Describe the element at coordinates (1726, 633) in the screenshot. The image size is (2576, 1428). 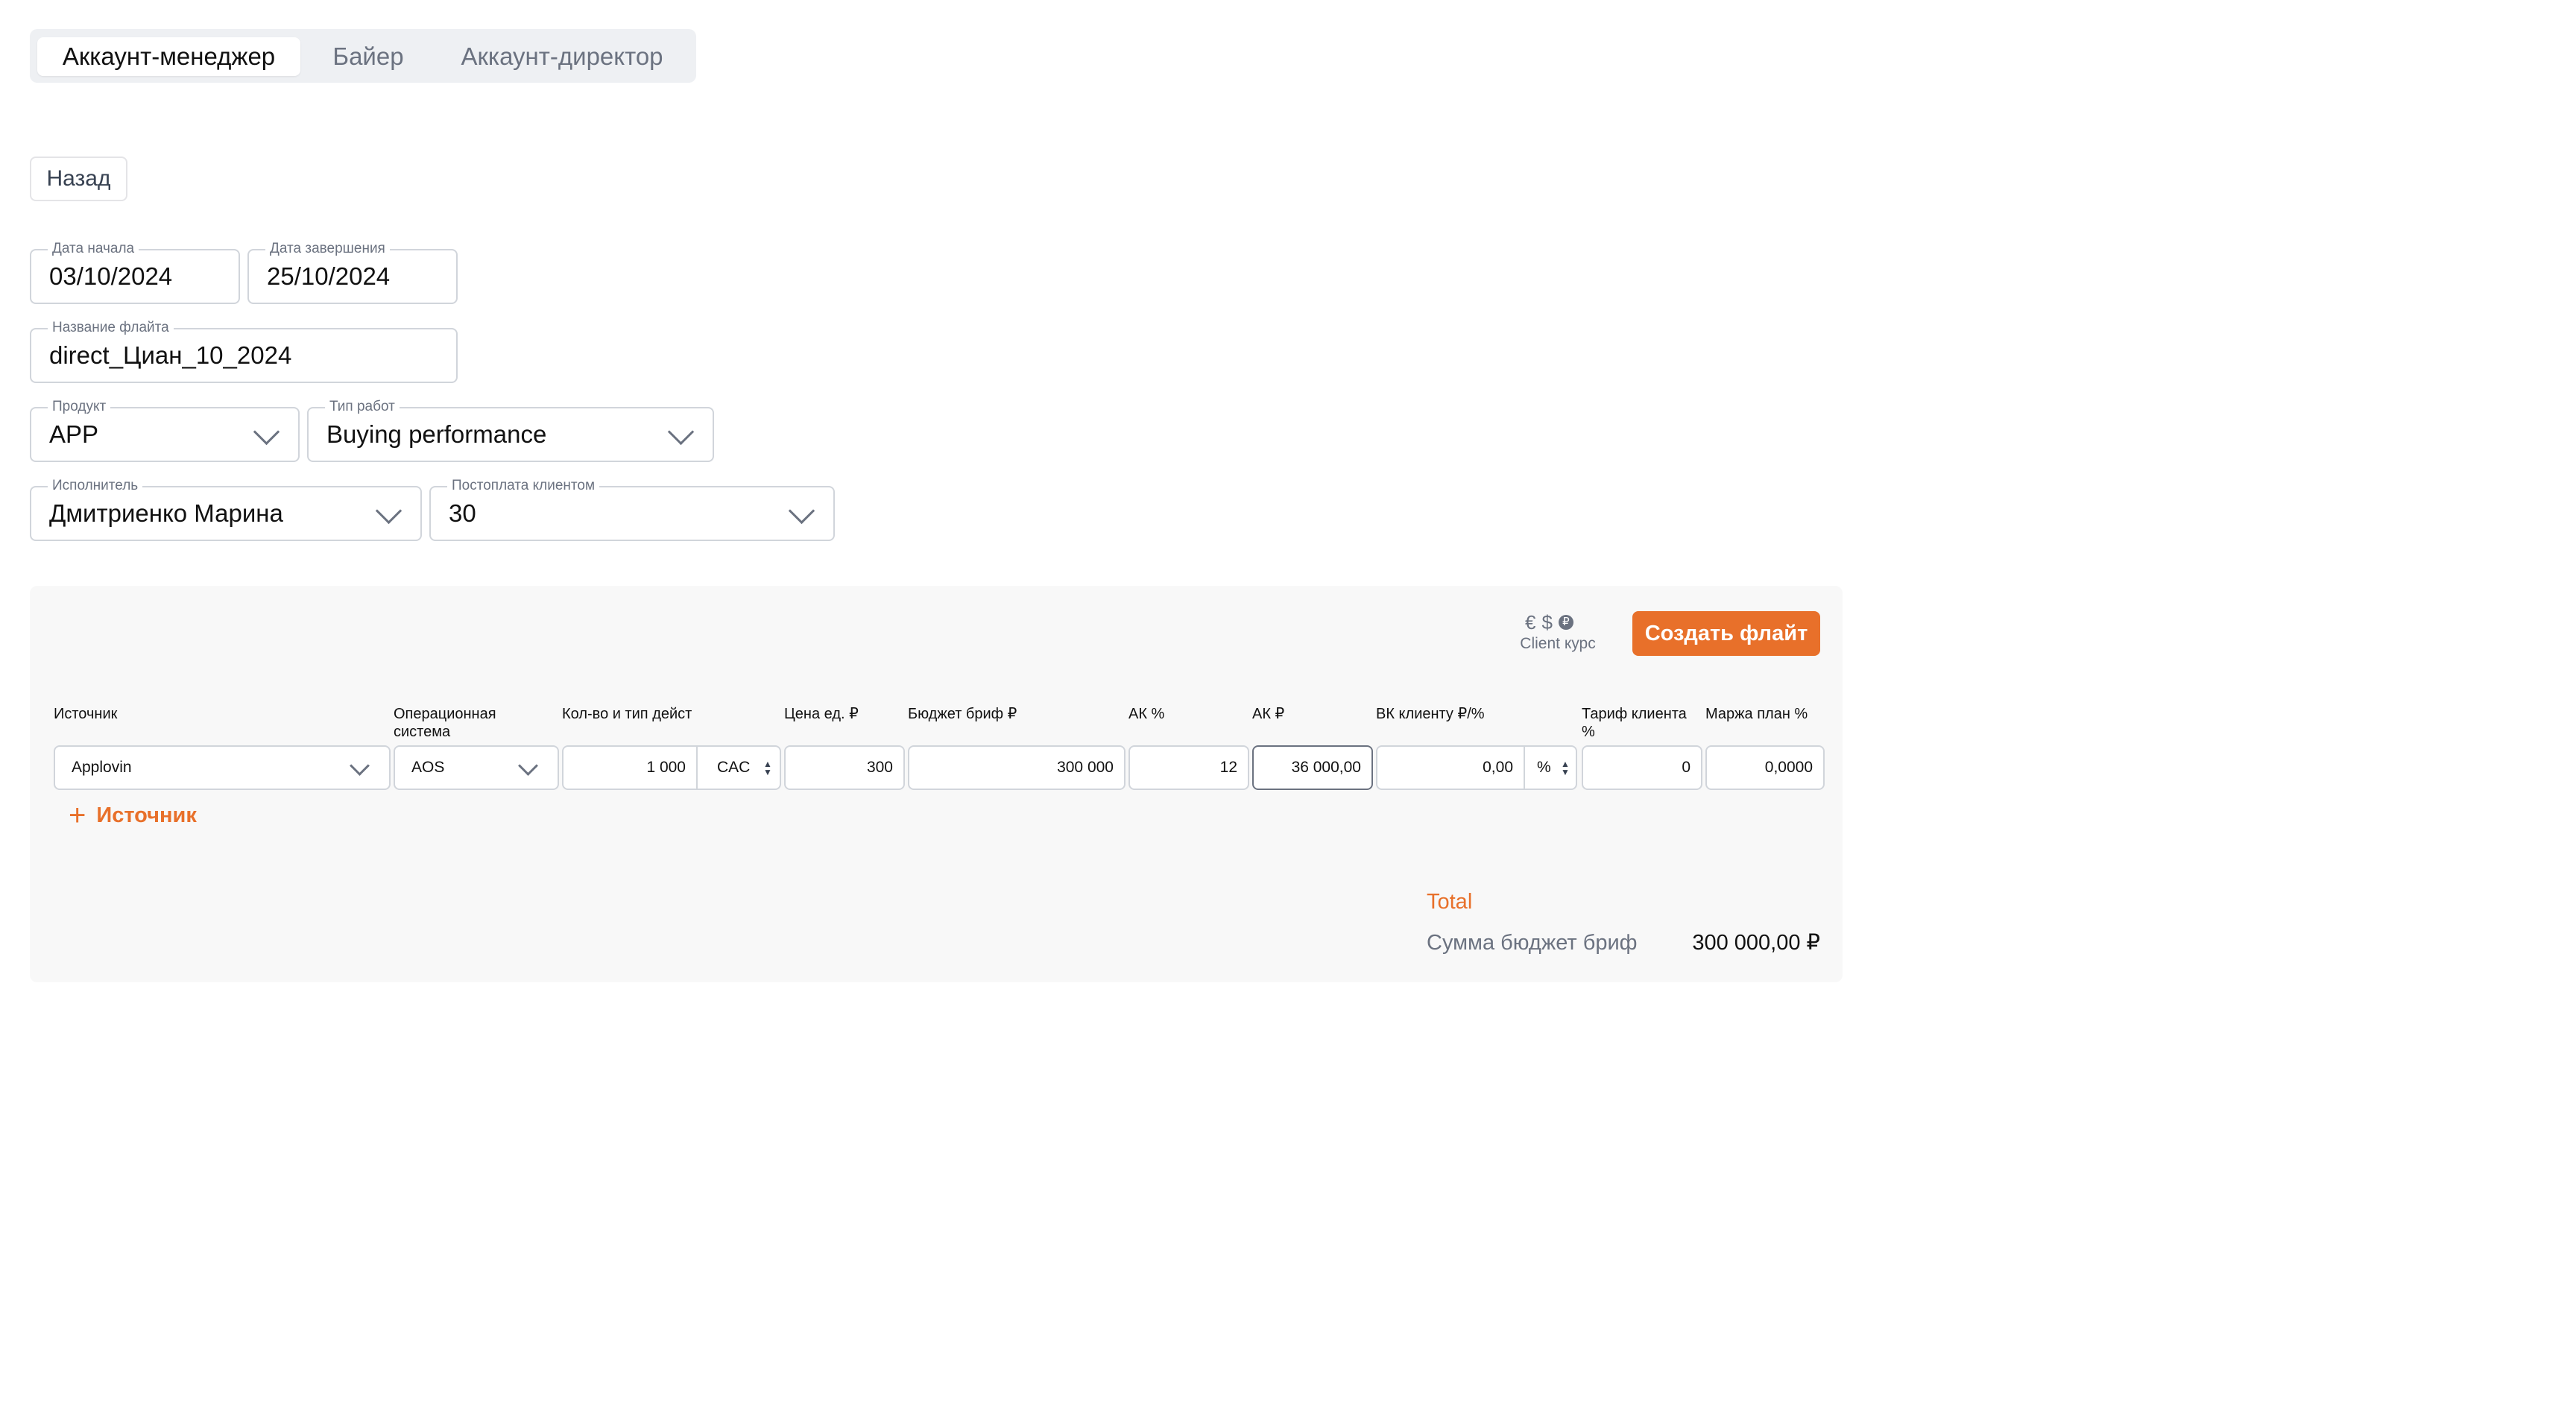
I see `create-flight-button: Создать флайт` at that location.